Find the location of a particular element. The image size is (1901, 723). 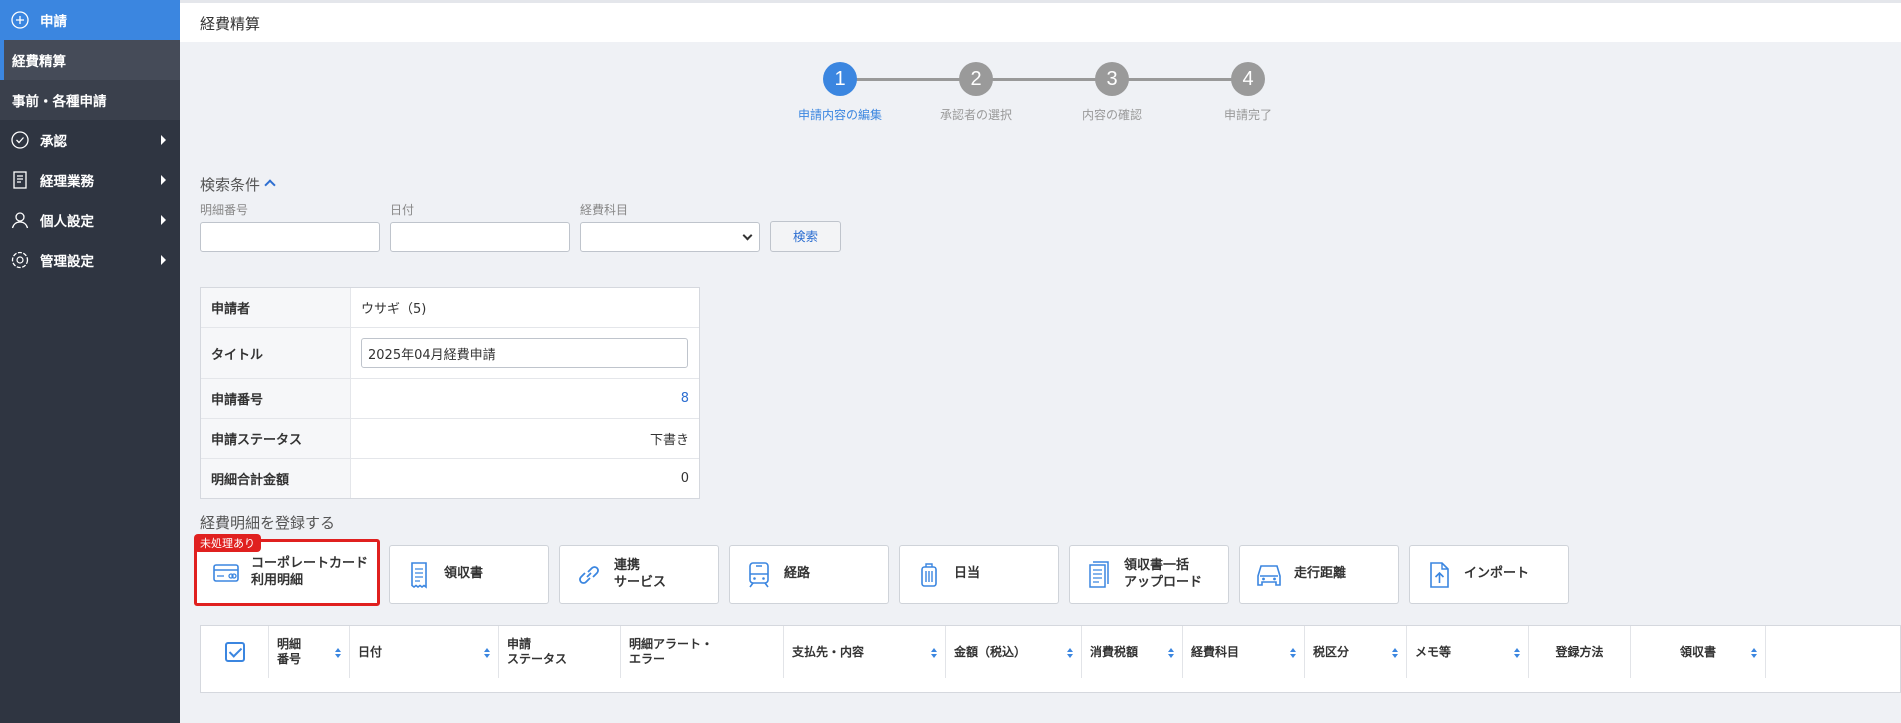

column-label: 領収書 is located at coordinates (1697, 651).